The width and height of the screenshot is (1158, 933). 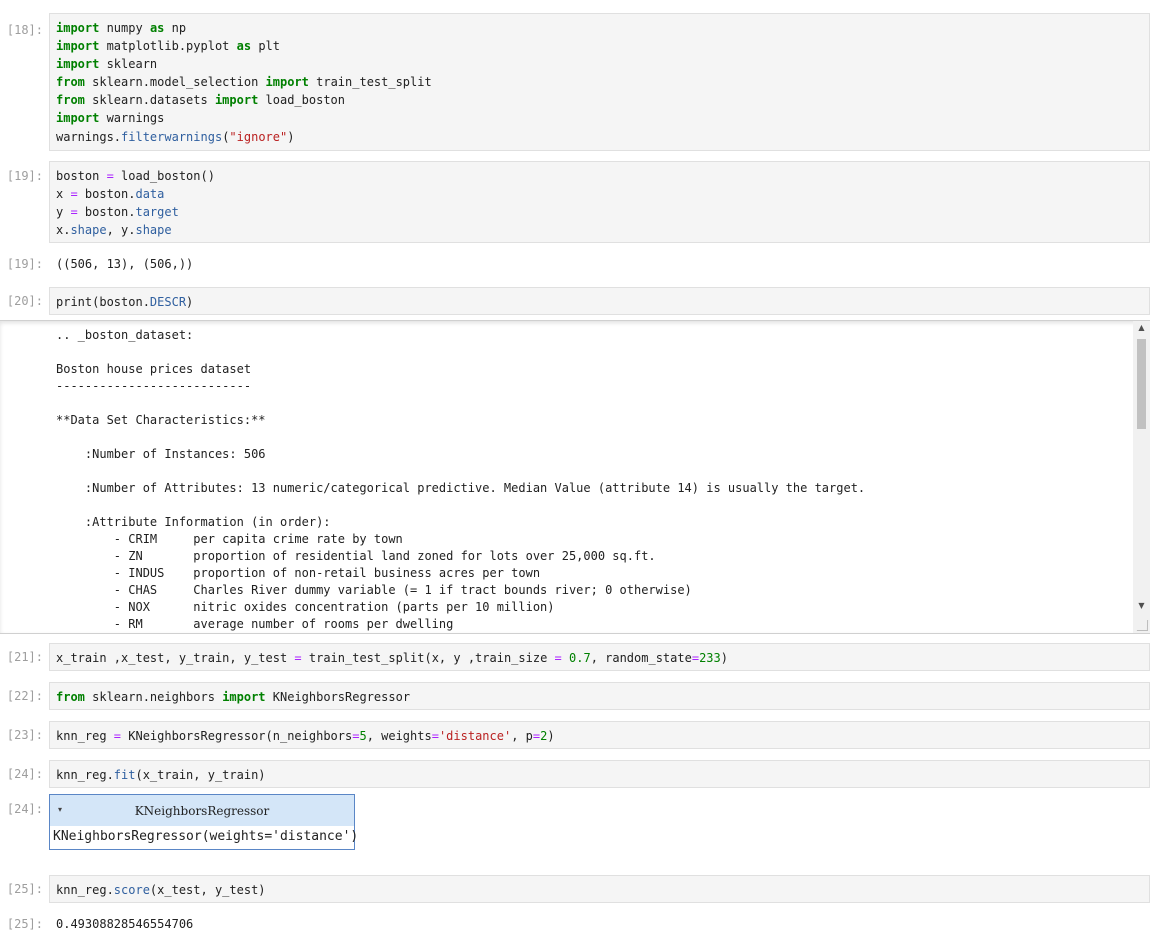 I want to click on code-token: filterwarnings, so click(x=172, y=136).